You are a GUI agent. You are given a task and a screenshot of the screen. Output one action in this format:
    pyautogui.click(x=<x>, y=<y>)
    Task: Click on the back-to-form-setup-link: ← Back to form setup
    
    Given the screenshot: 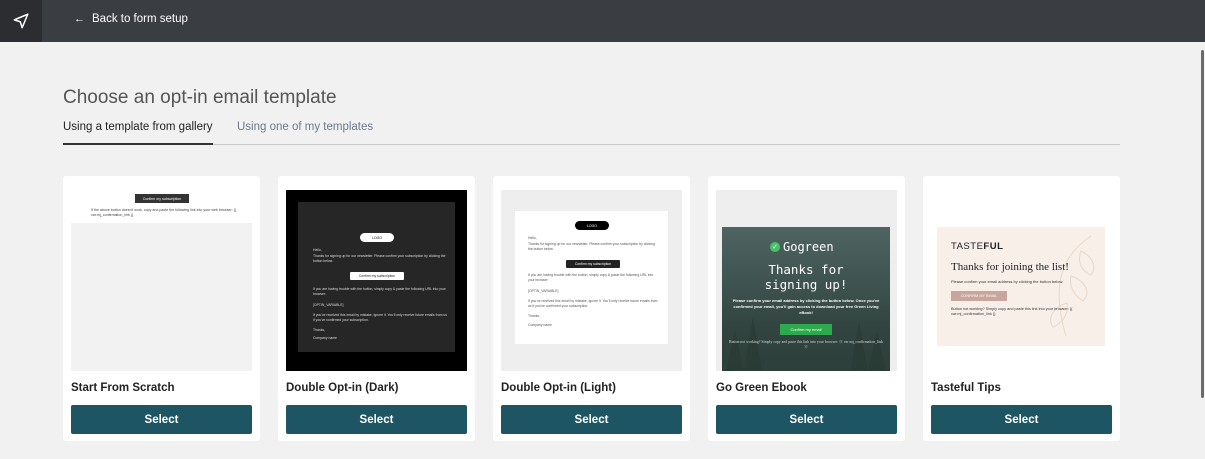 What is the action you would take?
    pyautogui.click(x=131, y=19)
    